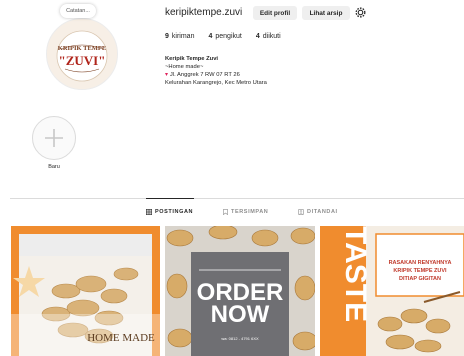 Image resolution: width=464 pixels, height=356 pixels. What do you see at coordinates (170, 198) in the screenshot?
I see `active-tab-indicator` at bounding box center [170, 198].